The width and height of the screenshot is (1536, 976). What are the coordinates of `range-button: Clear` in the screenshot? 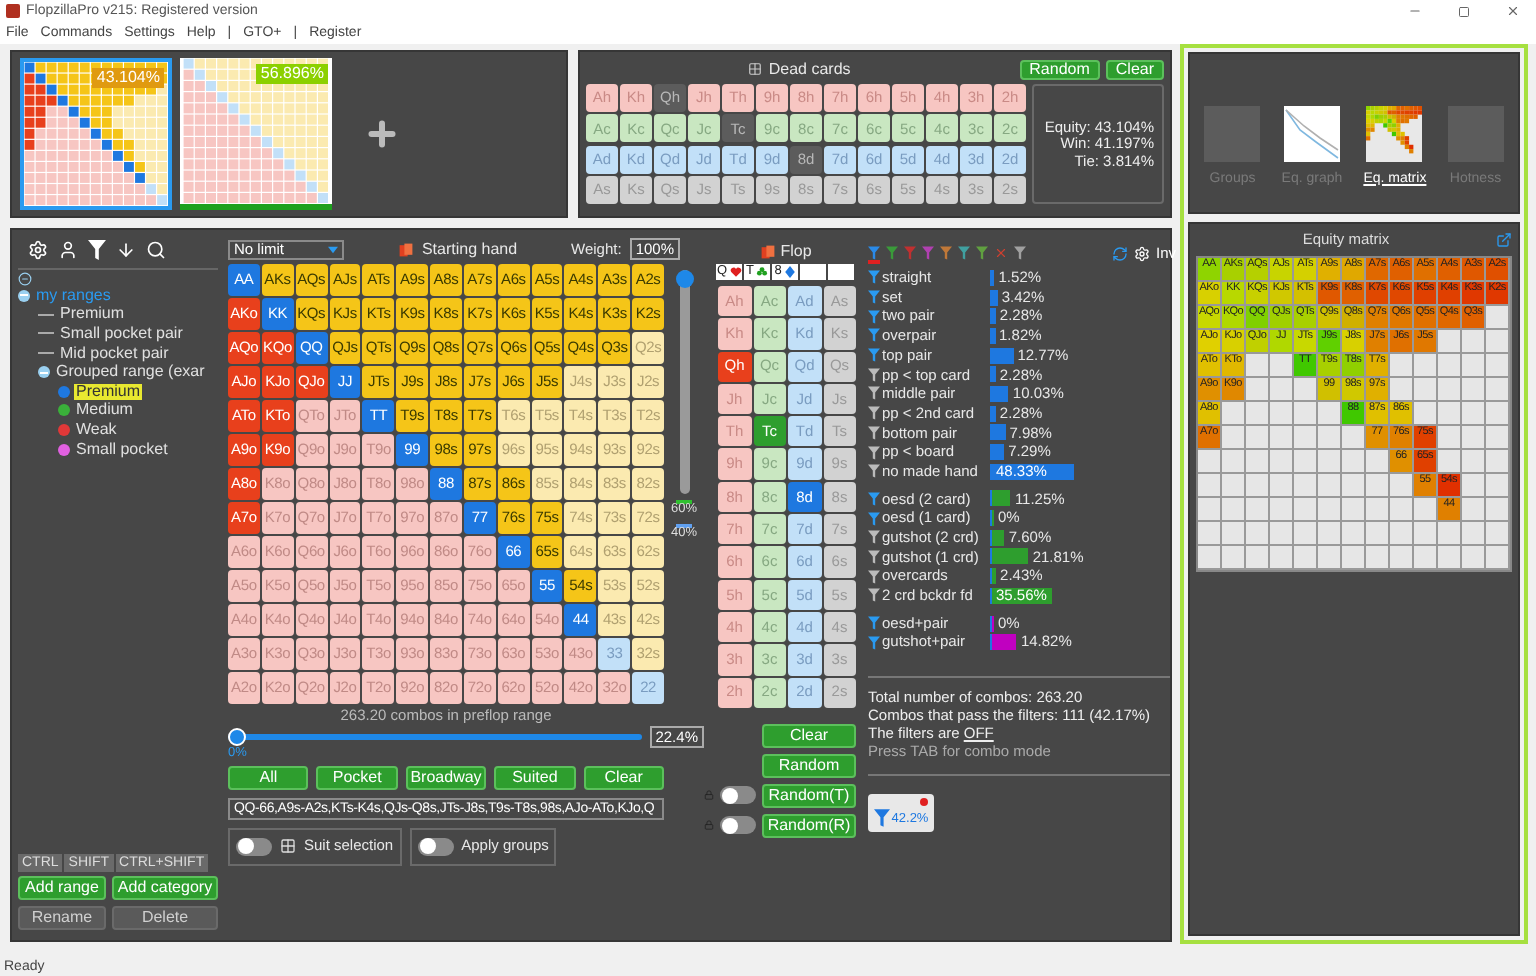 It's located at (624, 777).